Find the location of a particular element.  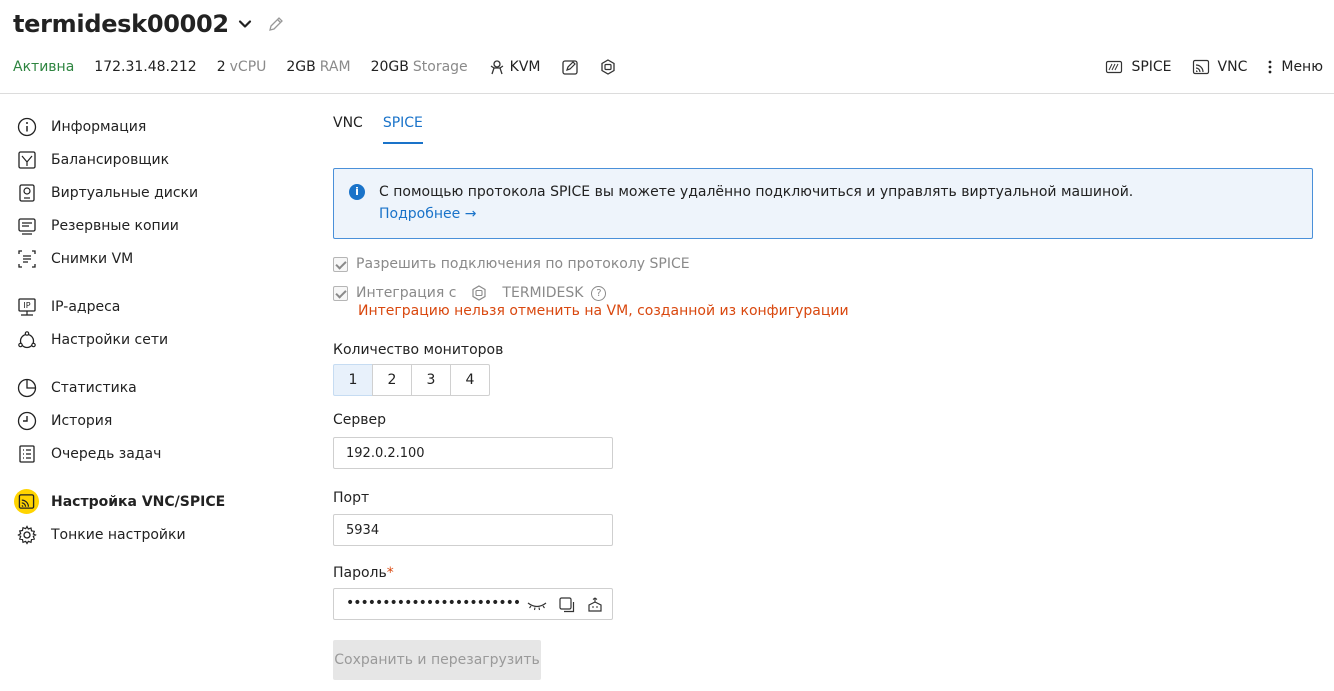

disk-icon is located at coordinates (26, 192).